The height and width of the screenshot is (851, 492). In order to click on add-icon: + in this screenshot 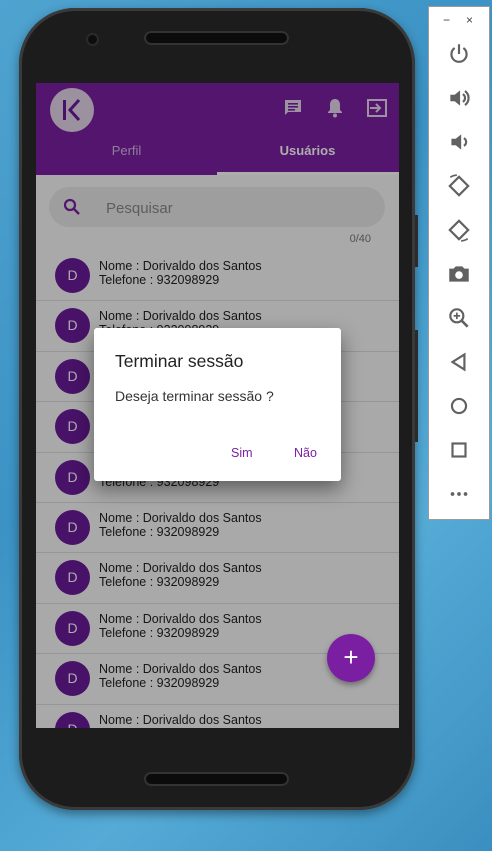, I will do `click(351, 657)`.